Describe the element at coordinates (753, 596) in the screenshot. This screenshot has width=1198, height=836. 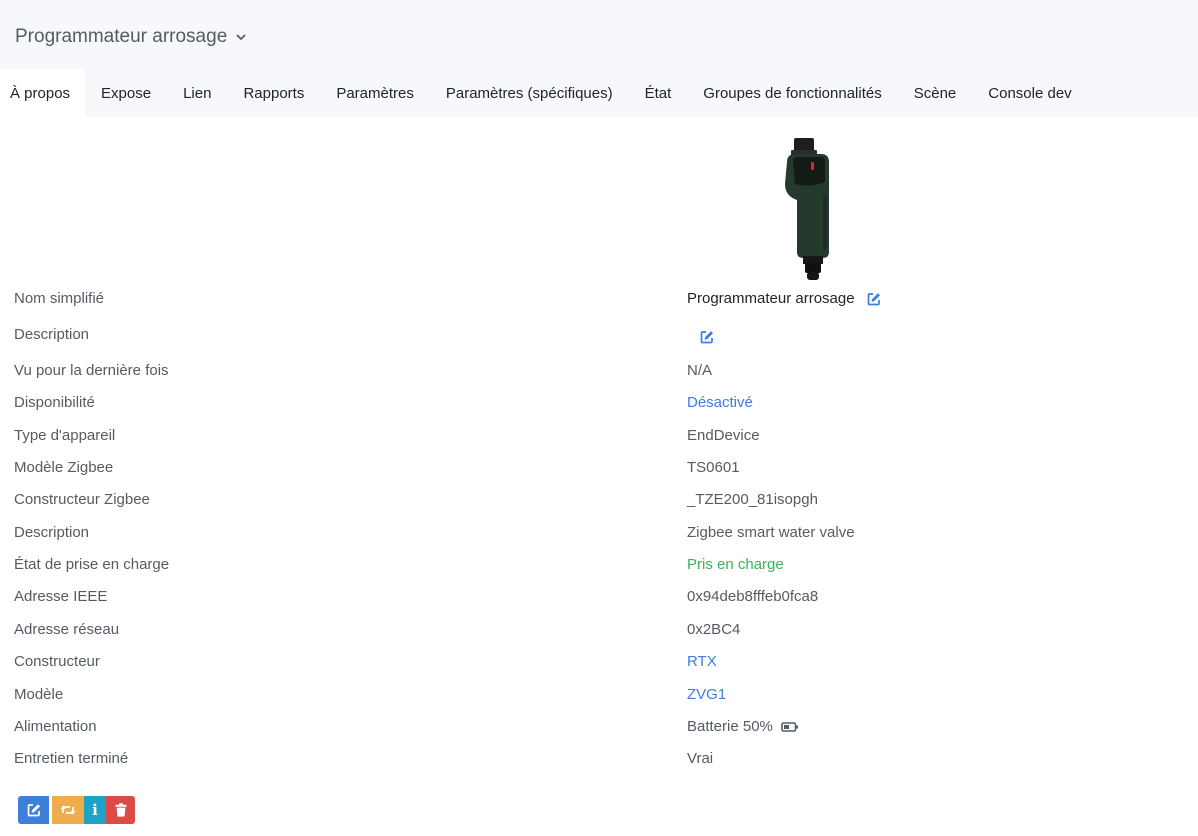
I see `ieee-address-value: 0x94deb8fffeb0fca8` at that location.